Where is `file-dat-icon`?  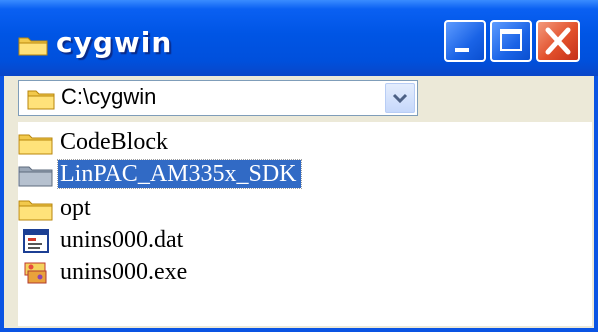 file-dat-icon is located at coordinates (36, 241).